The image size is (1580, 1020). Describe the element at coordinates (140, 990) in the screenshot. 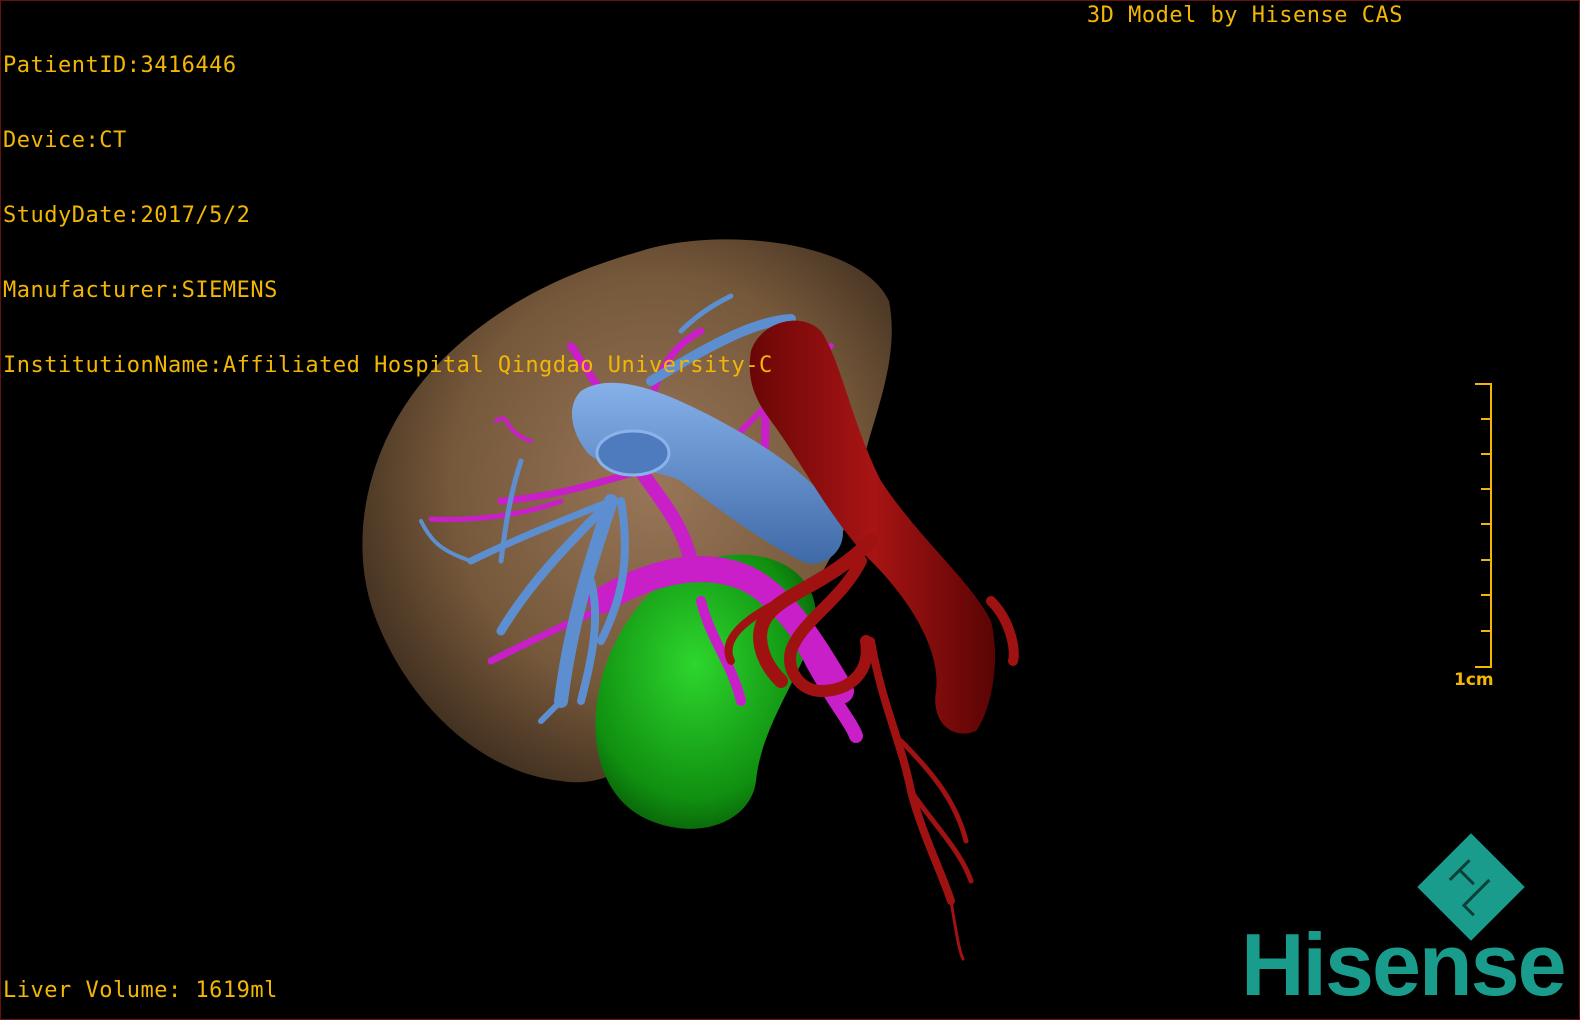

I see `liver-volume: Liver Volume: 1619ml` at that location.